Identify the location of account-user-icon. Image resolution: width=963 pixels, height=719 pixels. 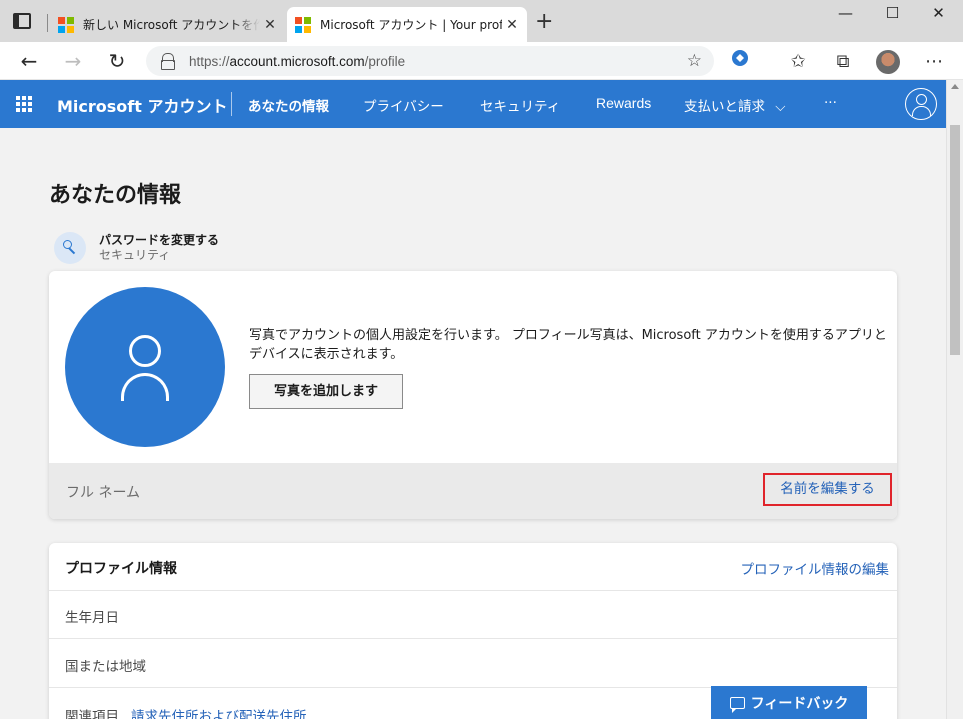
(921, 104).